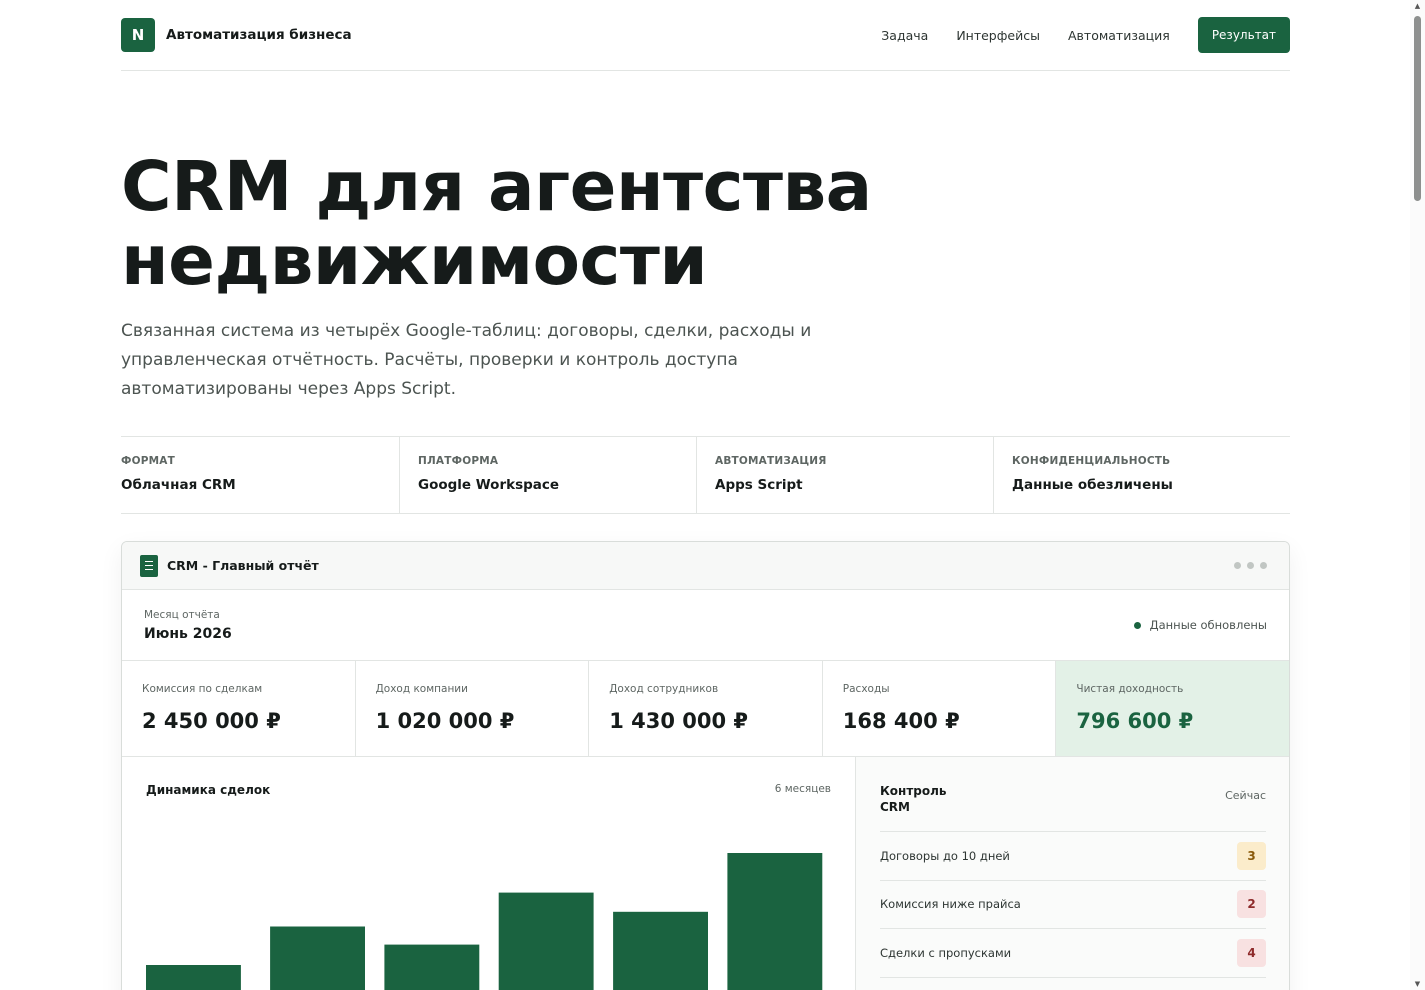 The height and width of the screenshot is (990, 1425). I want to click on status-indicator: Данные обновлены, so click(1200, 625).